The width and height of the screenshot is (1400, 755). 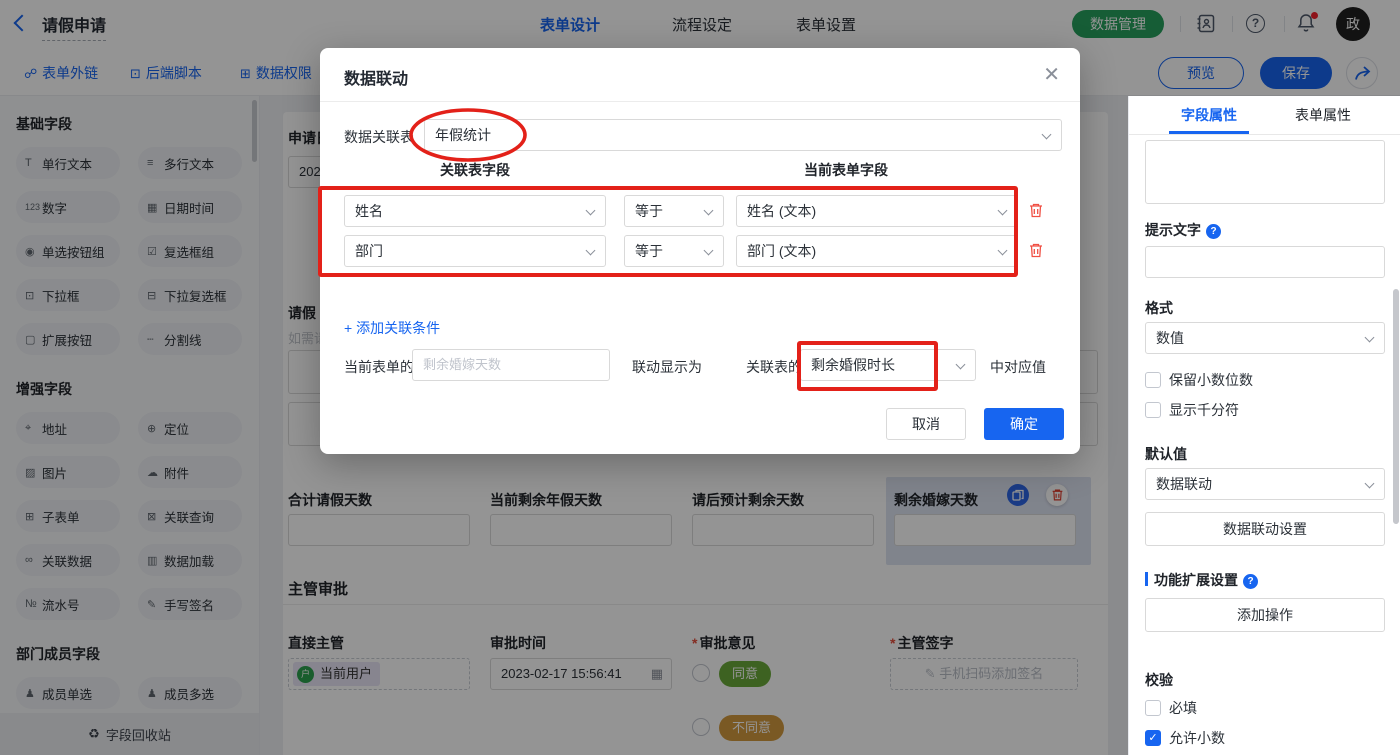 I want to click on condition-2-form-field-select: 部门 (文本), so click(x=877, y=251).